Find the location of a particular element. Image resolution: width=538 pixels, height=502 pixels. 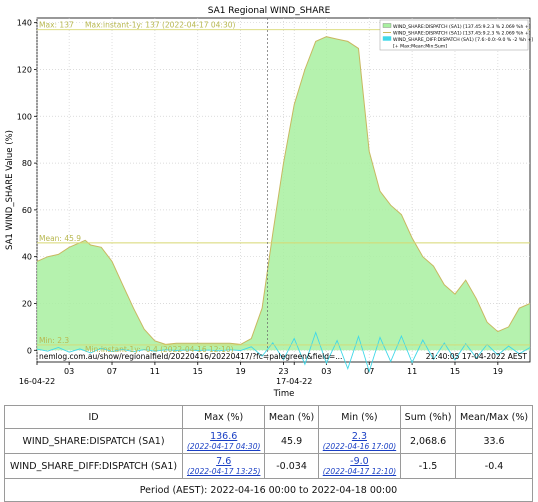

header-mean-max: Mean/Max (%) is located at coordinates (494, 417).